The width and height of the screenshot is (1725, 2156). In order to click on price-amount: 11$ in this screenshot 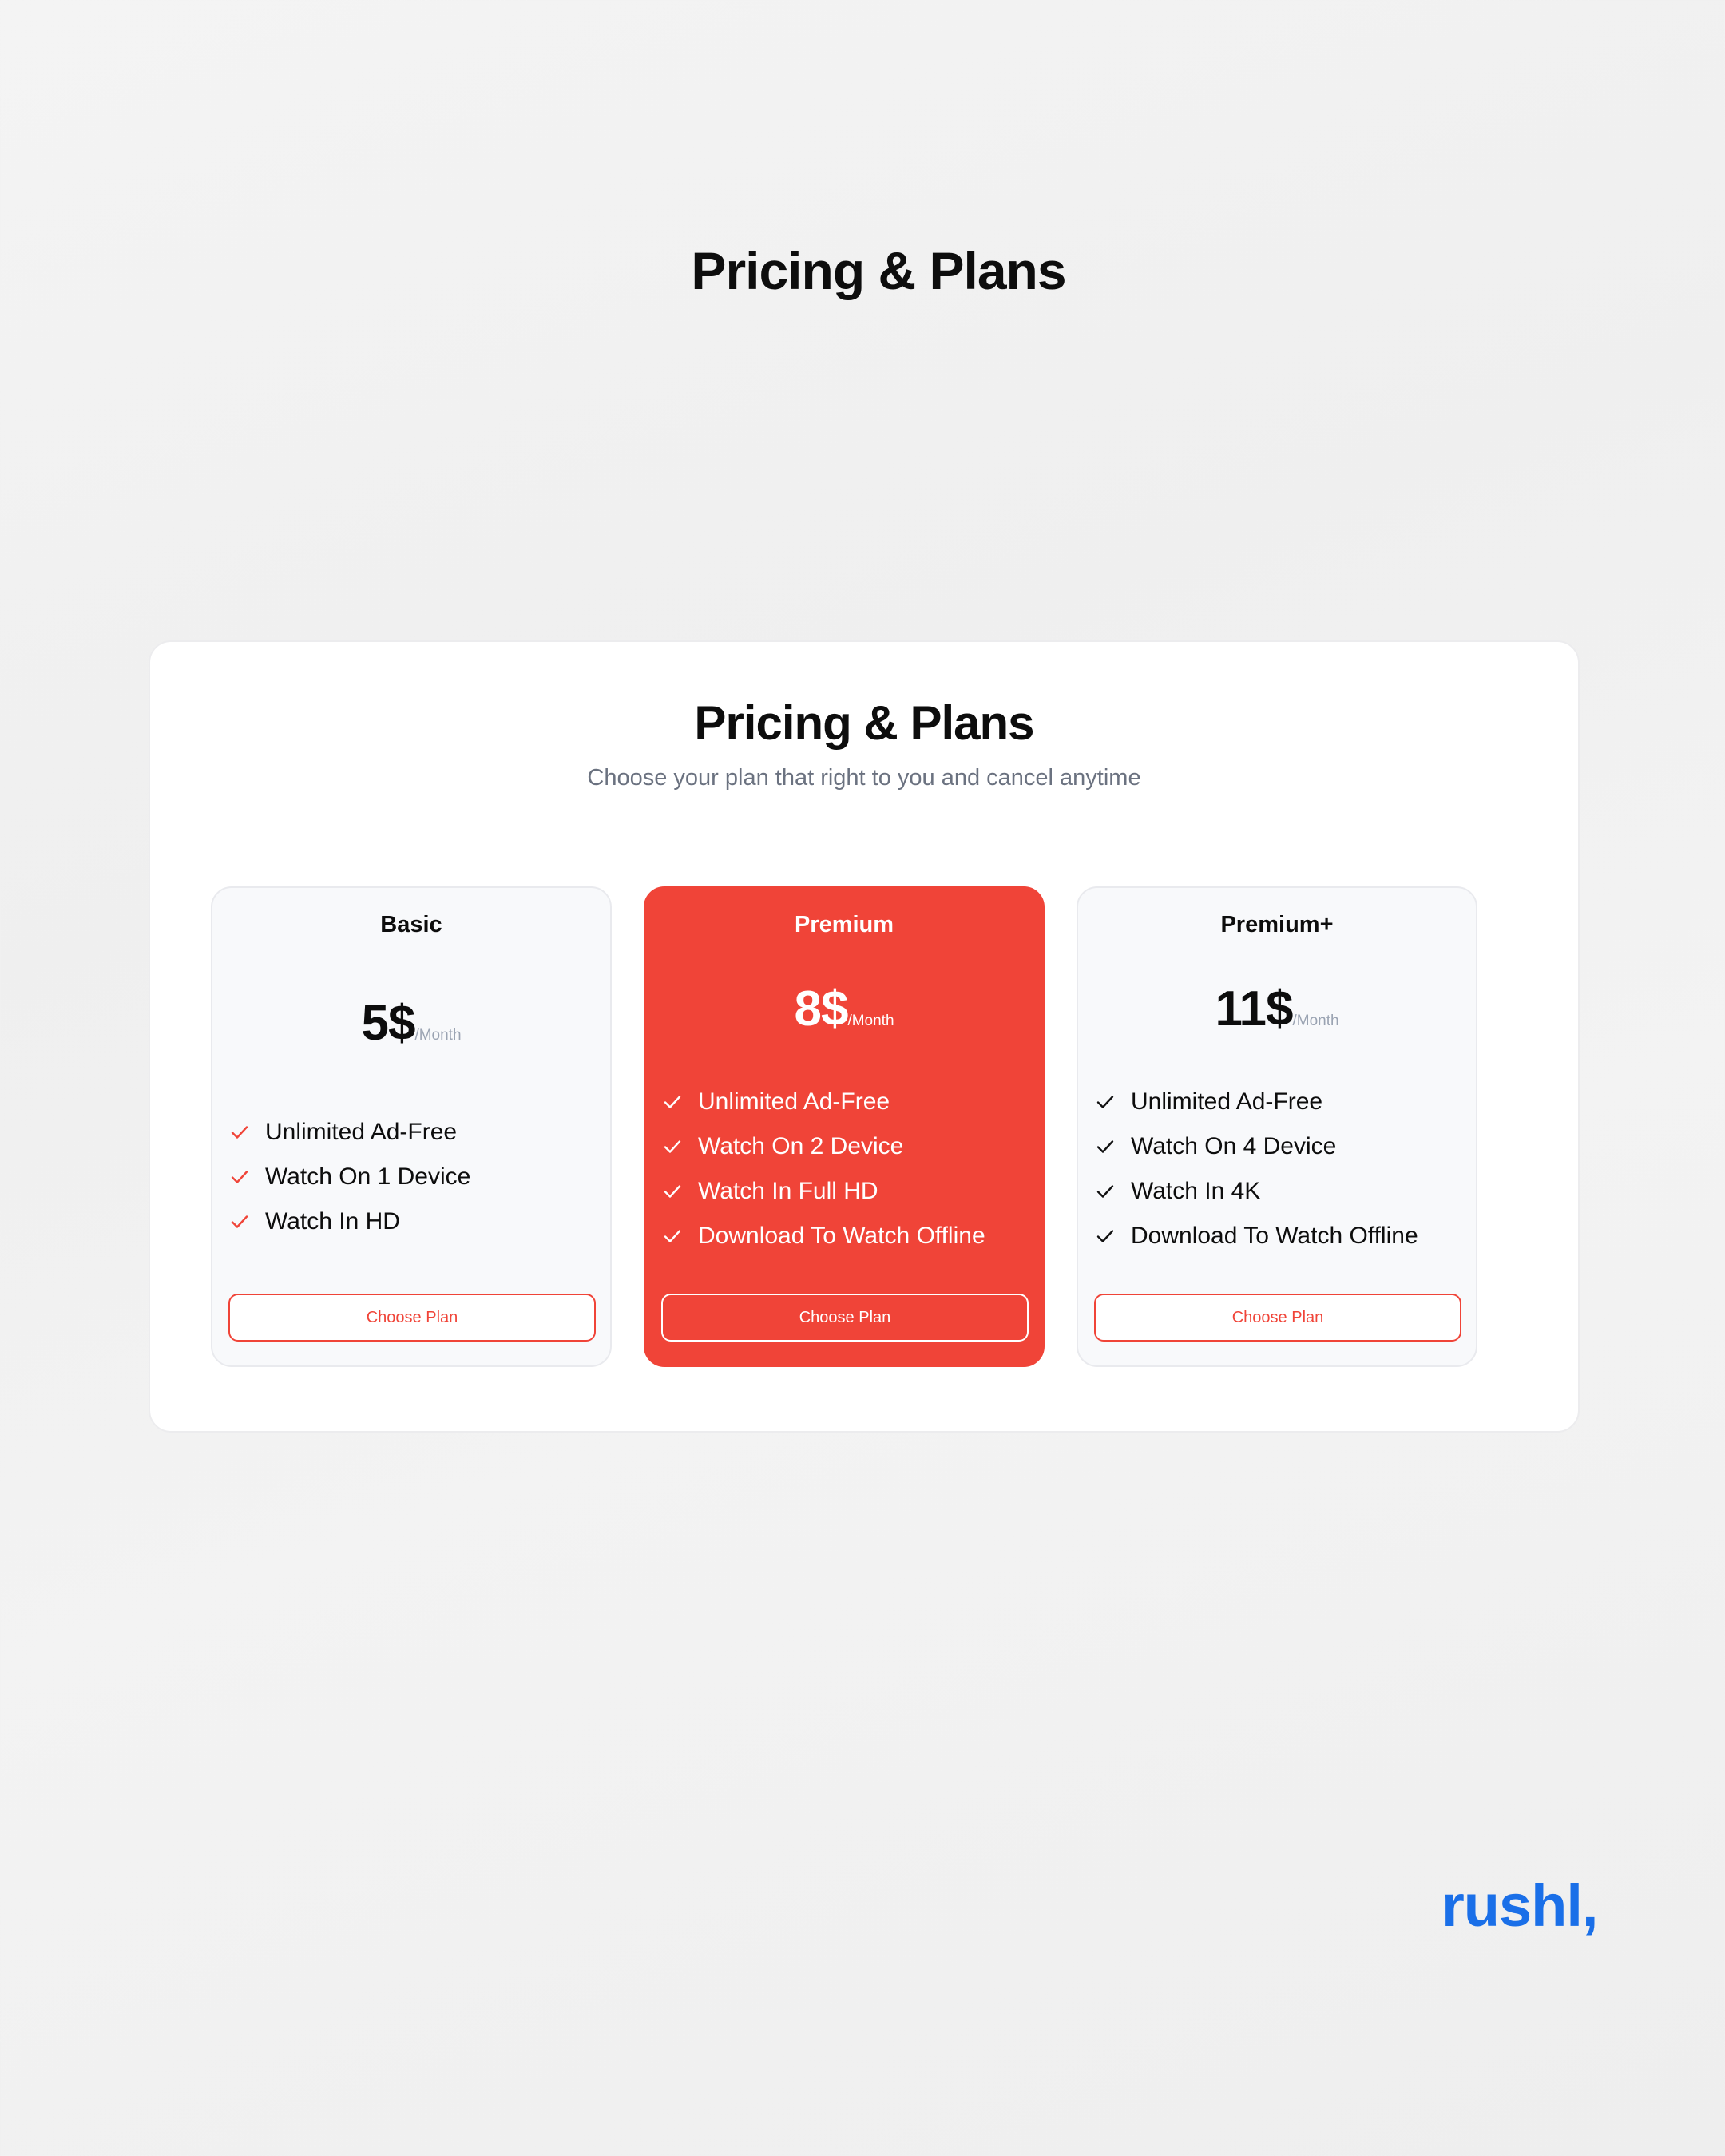, I will do `click(1254, 1008)`.